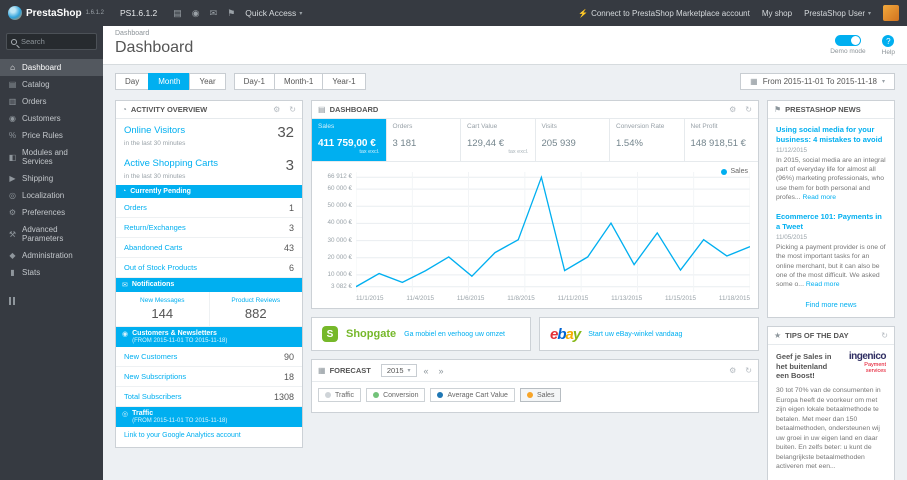  Describe the element at coordinates (722, 140) in the screenshot. I see `kpi-net-profit: Net Profit 148 918,51 €` at that location.